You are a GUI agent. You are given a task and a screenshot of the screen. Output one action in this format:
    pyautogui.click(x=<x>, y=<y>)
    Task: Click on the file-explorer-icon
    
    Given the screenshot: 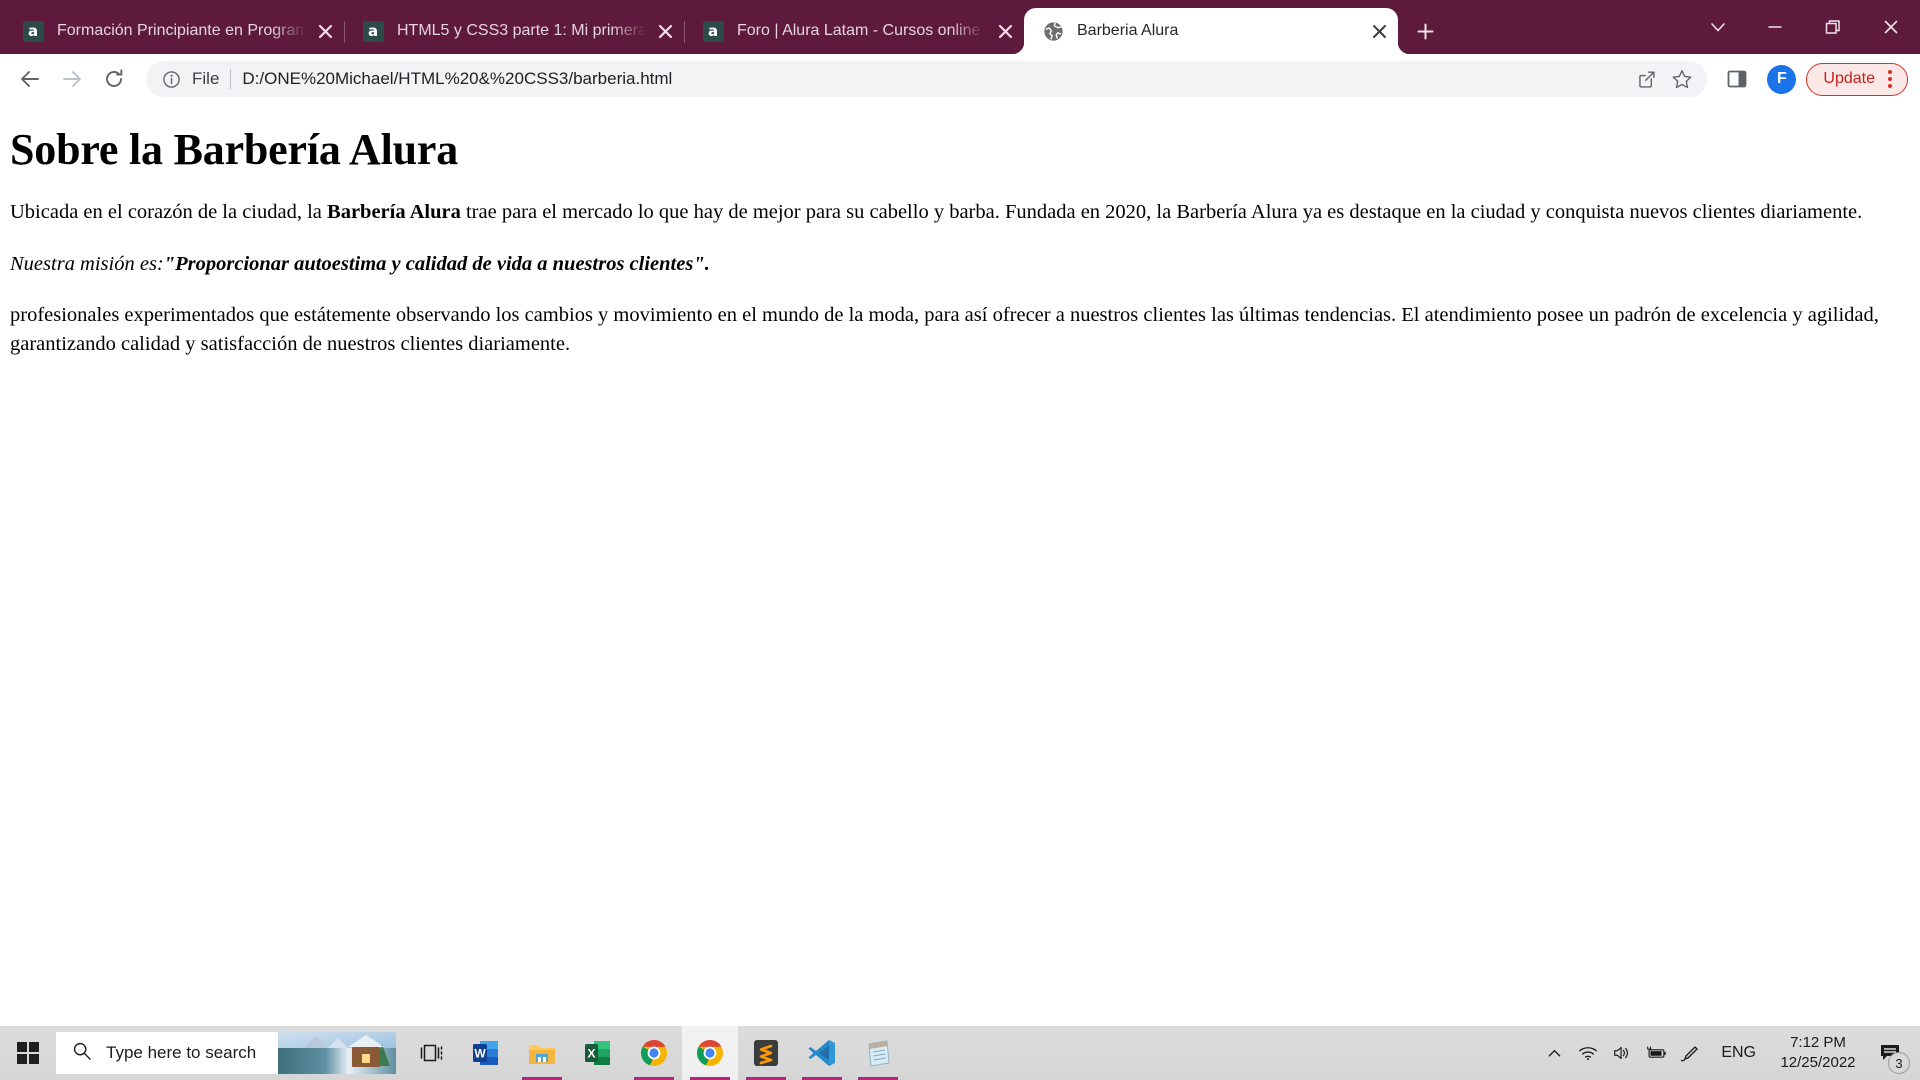 What is the action you would take?
    pyautogui.click(x=542, y=1054)
    